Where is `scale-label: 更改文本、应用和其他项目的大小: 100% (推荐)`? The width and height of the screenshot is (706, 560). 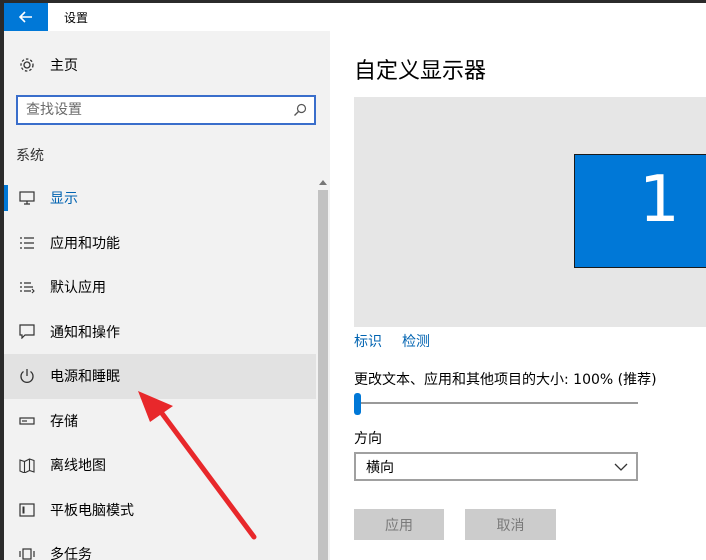 scale-label: 更改文本、应用和其他项目的大小: 100% (推荐) is located at coordinates (505, 380).